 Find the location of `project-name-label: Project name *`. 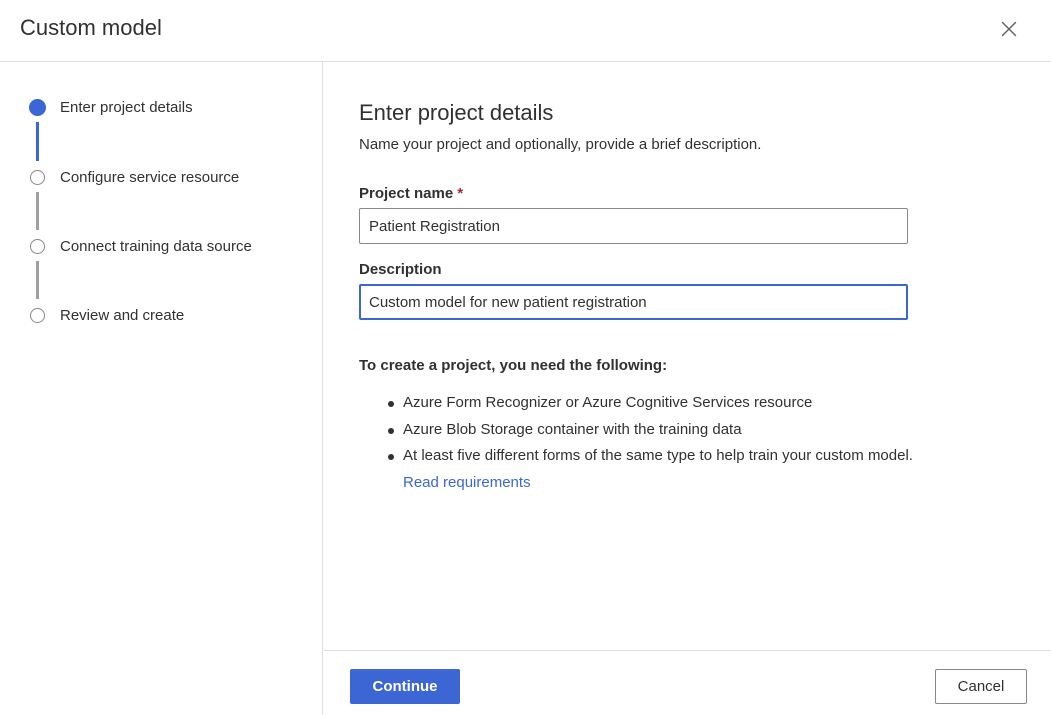

project-name-label: Project name * is located at coordinates (411, 193).